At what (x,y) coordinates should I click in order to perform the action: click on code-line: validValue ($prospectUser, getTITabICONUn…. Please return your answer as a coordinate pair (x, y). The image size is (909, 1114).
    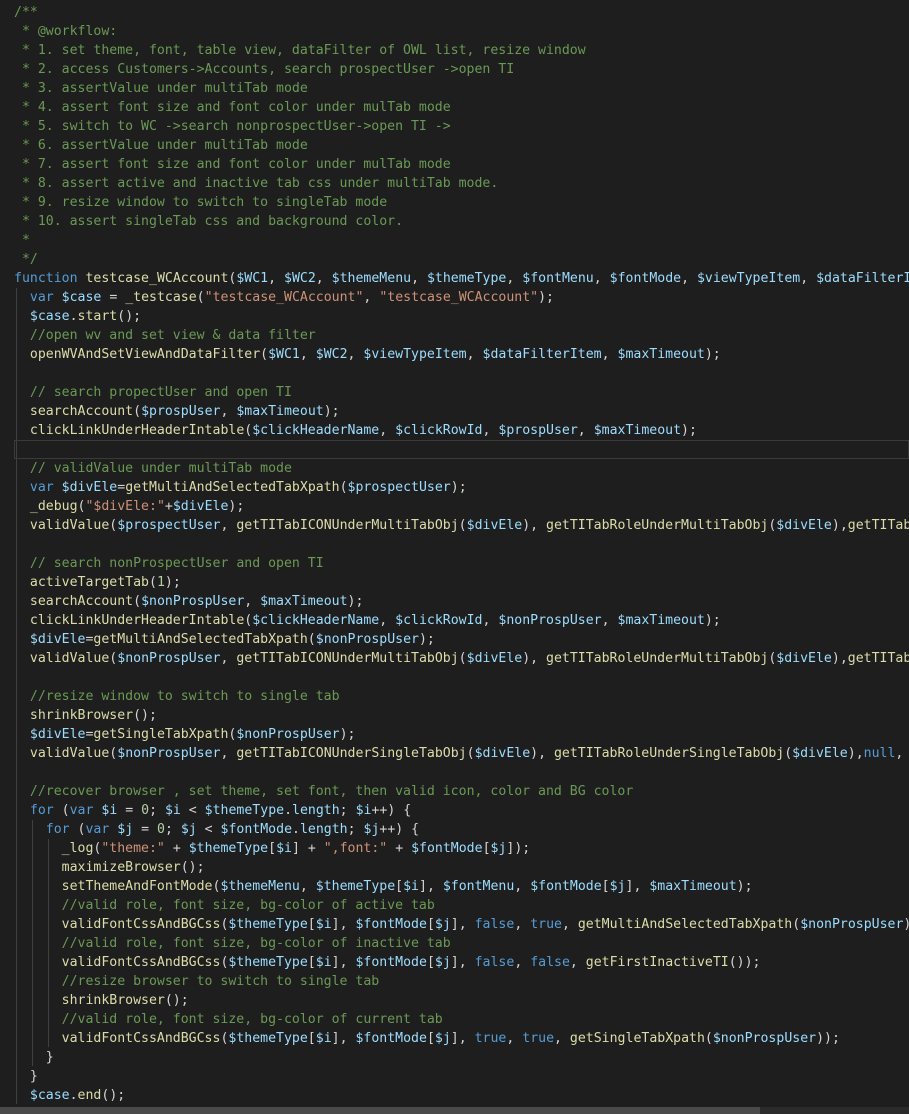
    Looking at the image, I should click on (461, 525).